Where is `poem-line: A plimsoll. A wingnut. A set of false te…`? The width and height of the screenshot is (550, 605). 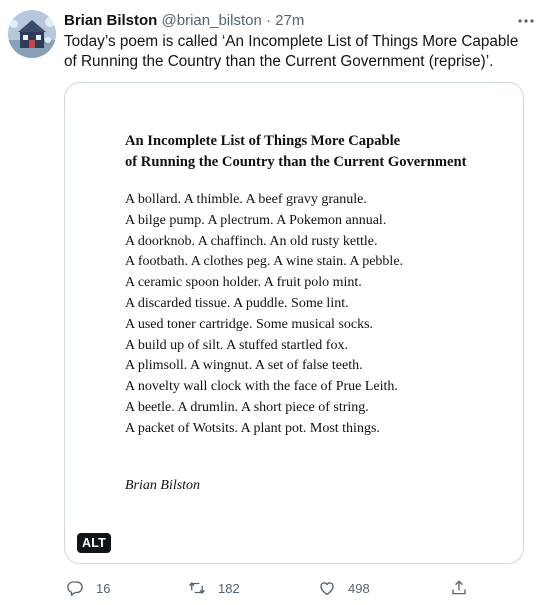 poem-line: A plimsoll. A wingnut. A set of false te… is located at coordinates (244, 366).